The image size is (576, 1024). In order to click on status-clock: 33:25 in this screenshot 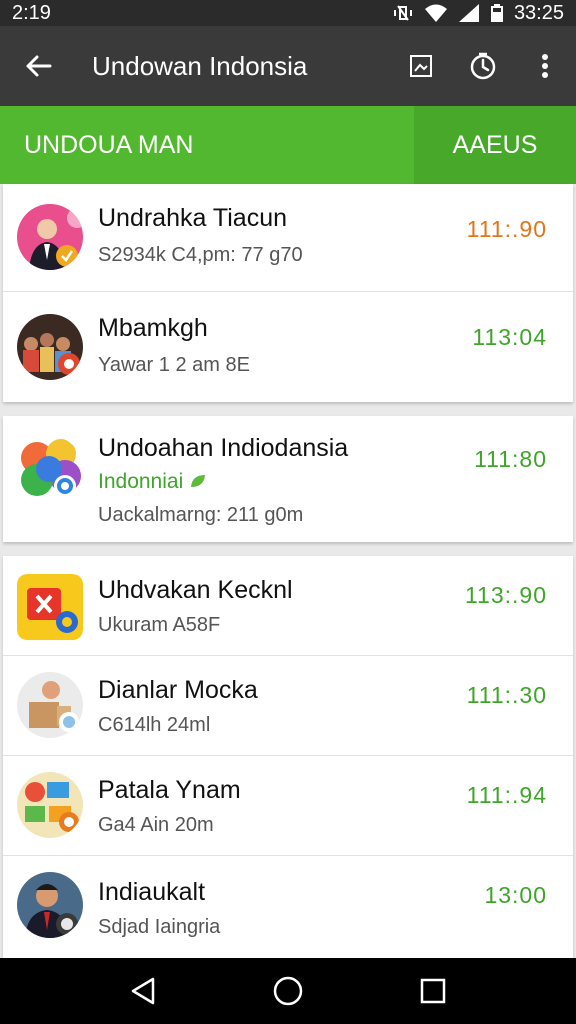, I will do `click(538, 12)`.